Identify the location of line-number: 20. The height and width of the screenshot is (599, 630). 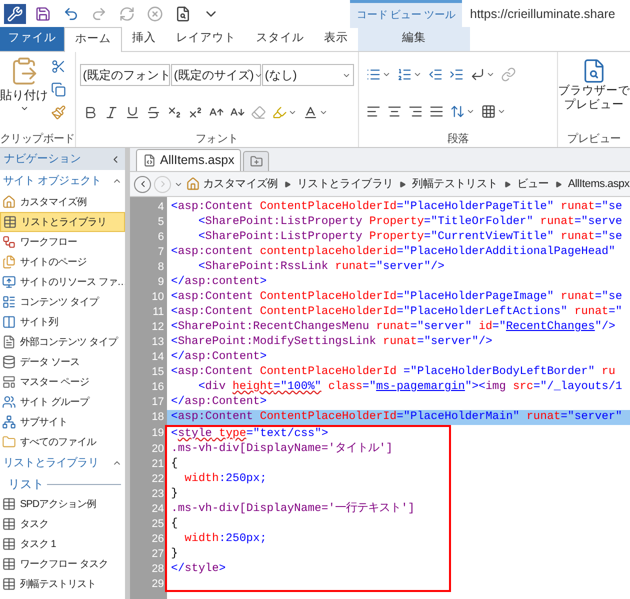
(148, 449).